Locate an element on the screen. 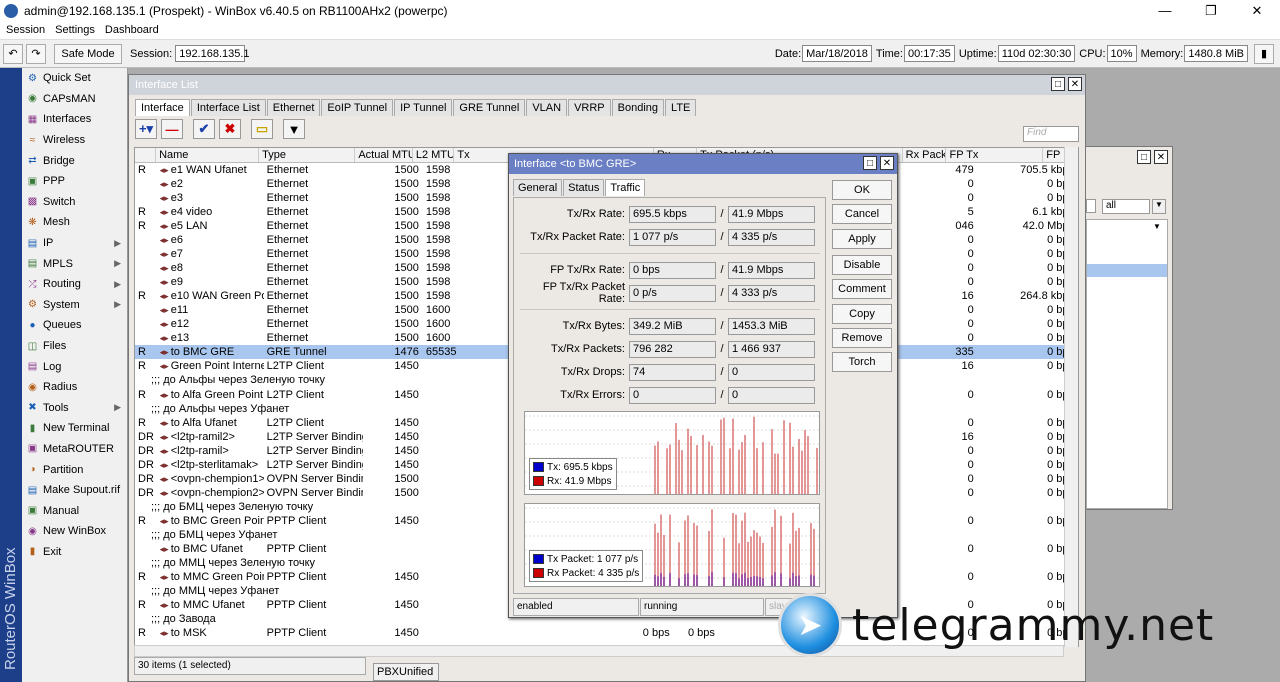 The width and height of the screenshot is (1280, 682). minimize-button: — is located at coordinates (1165, 10).